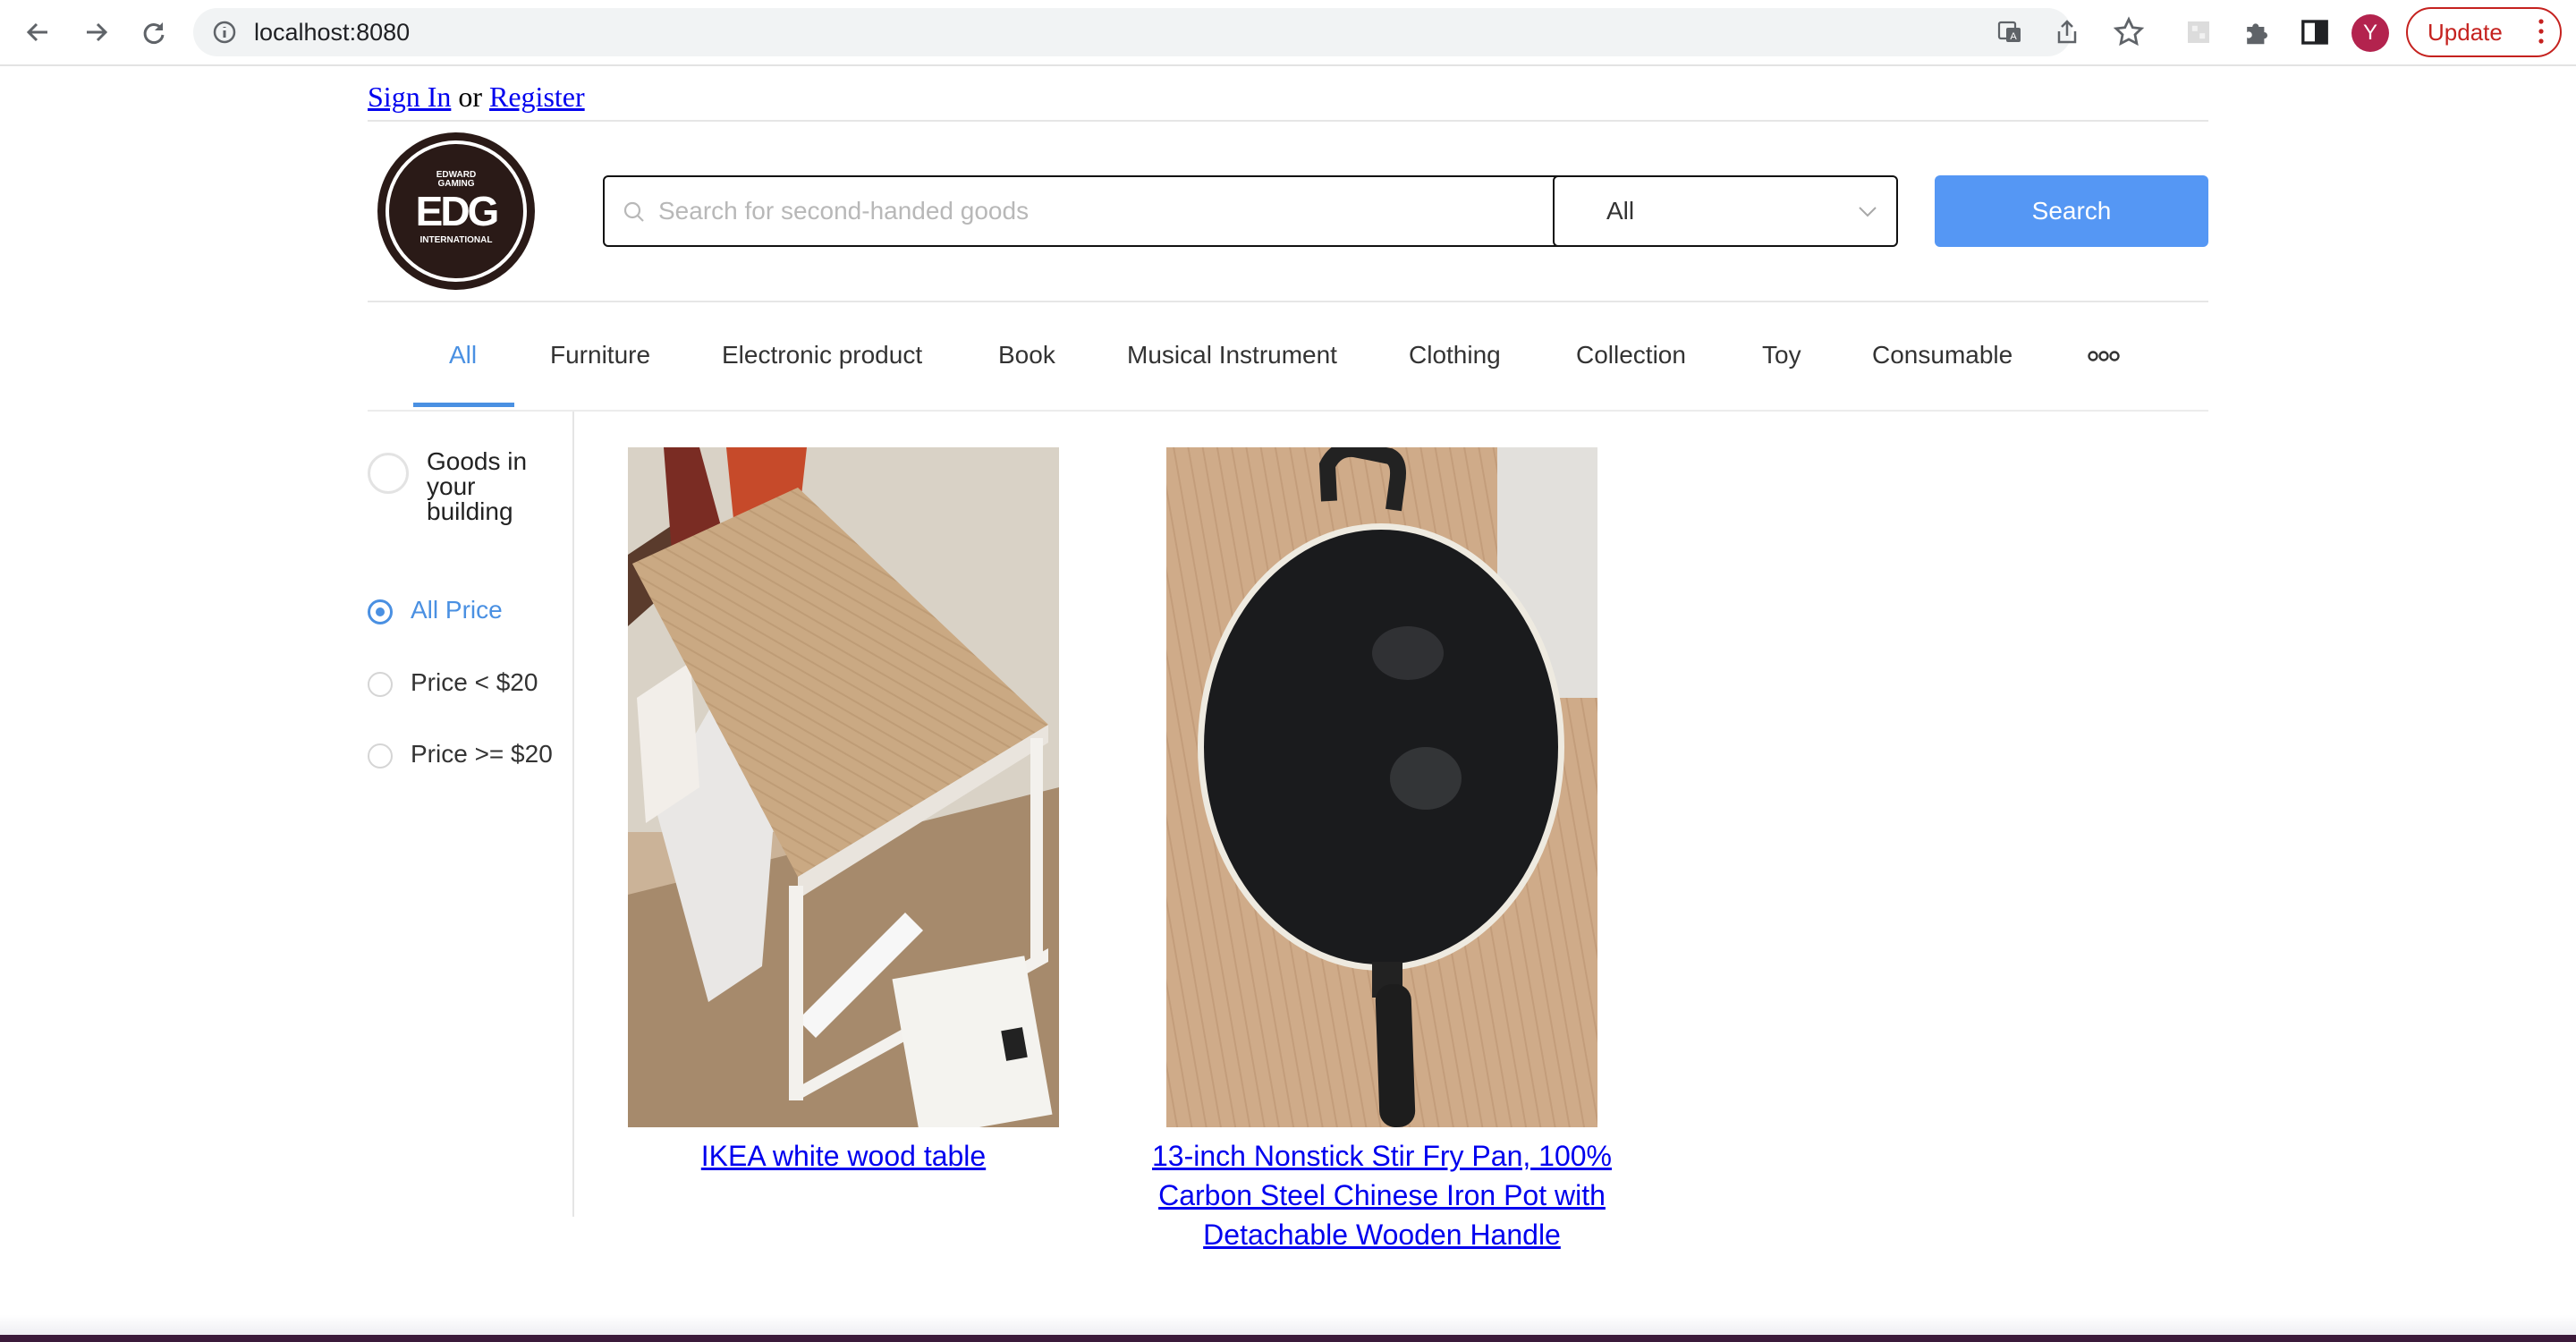  What do you see at coordinates (843, 787) in the screenshot?
I see `product-image-table` at bounding box center [843, 787].